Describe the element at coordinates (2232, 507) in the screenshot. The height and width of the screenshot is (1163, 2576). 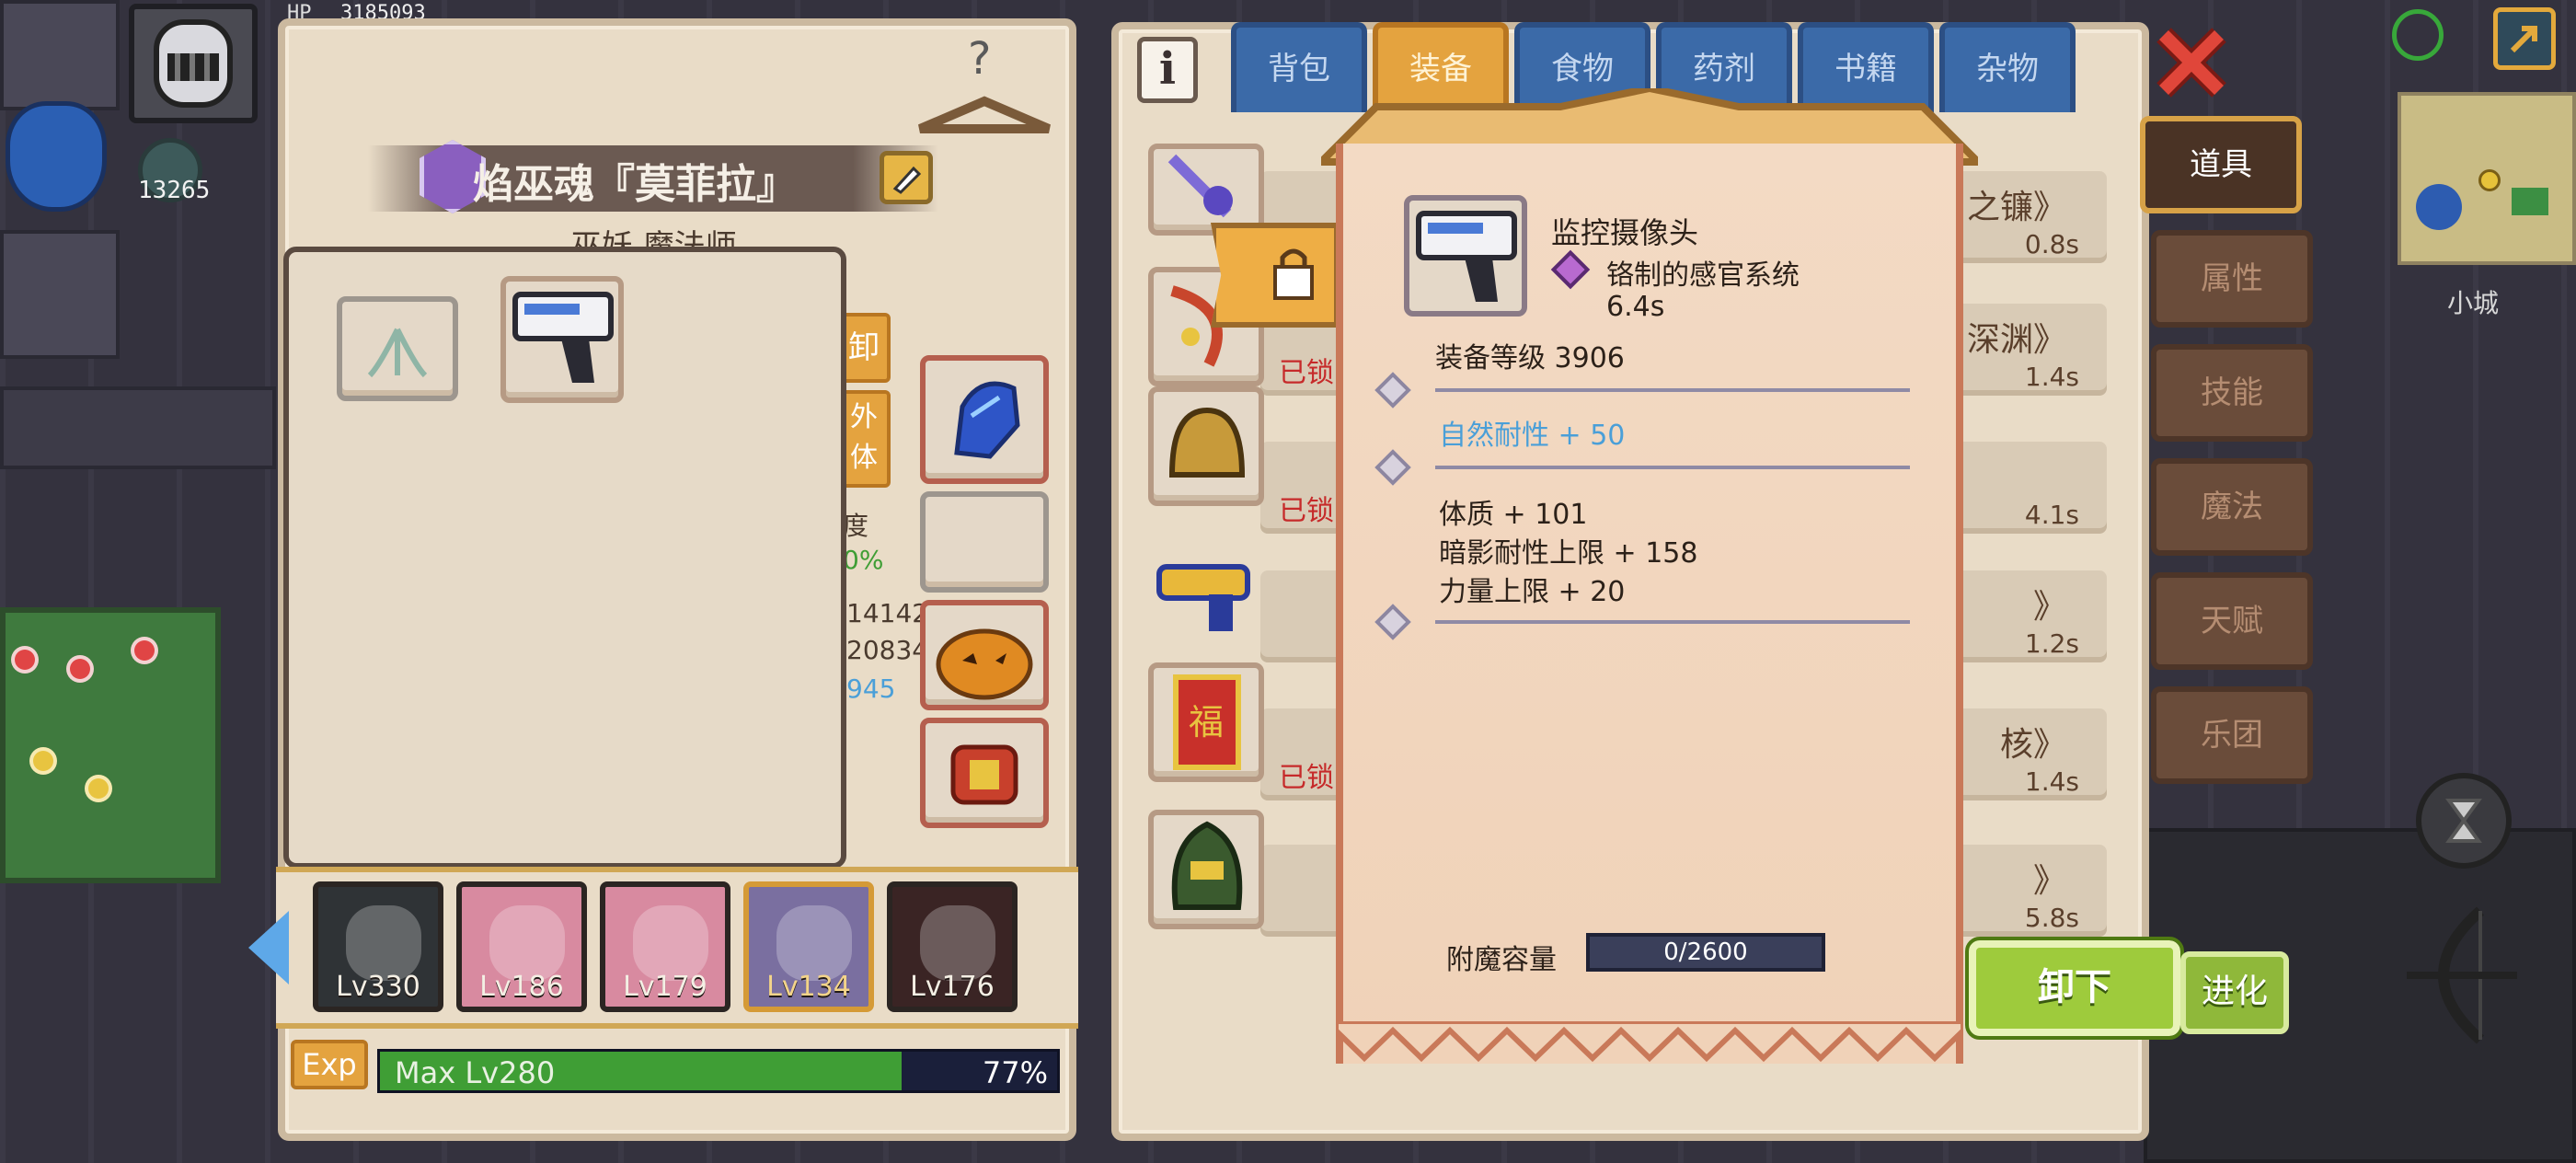
I see `side-menu-item-4: 魔法` at that location.